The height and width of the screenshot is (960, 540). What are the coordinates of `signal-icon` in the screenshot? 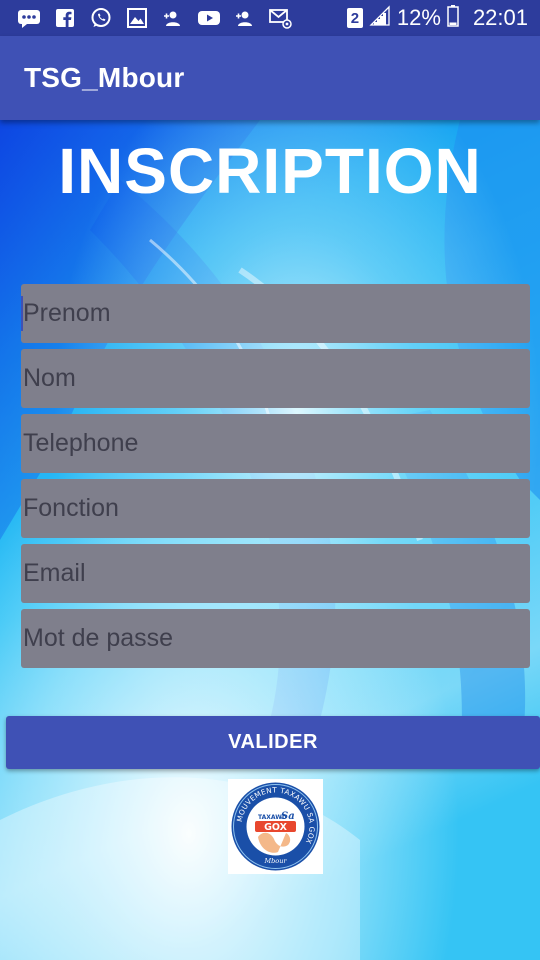 It's located at (380, 18).